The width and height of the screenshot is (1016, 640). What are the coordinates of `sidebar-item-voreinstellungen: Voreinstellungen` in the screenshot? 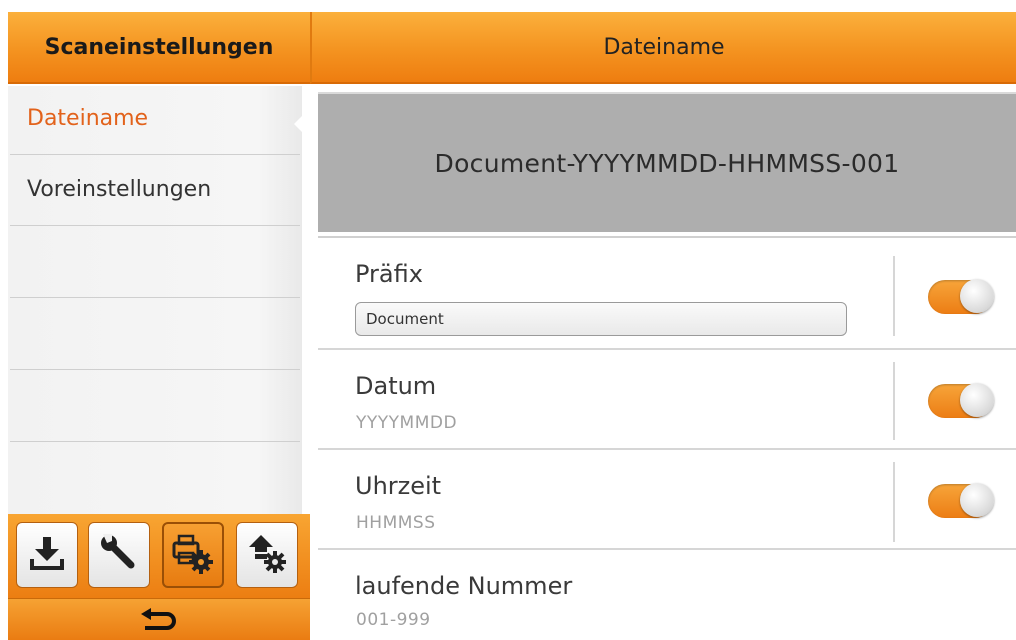 It's located at (155, 190).